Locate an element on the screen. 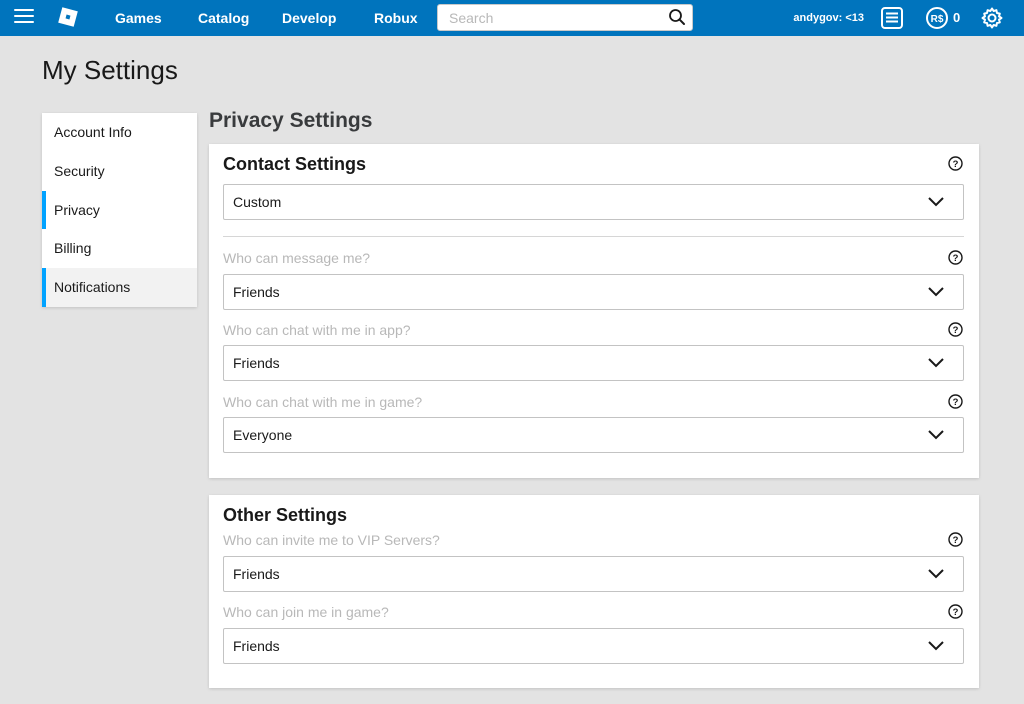  username-label: andygov: <13 is located at coordinates (828, 18).